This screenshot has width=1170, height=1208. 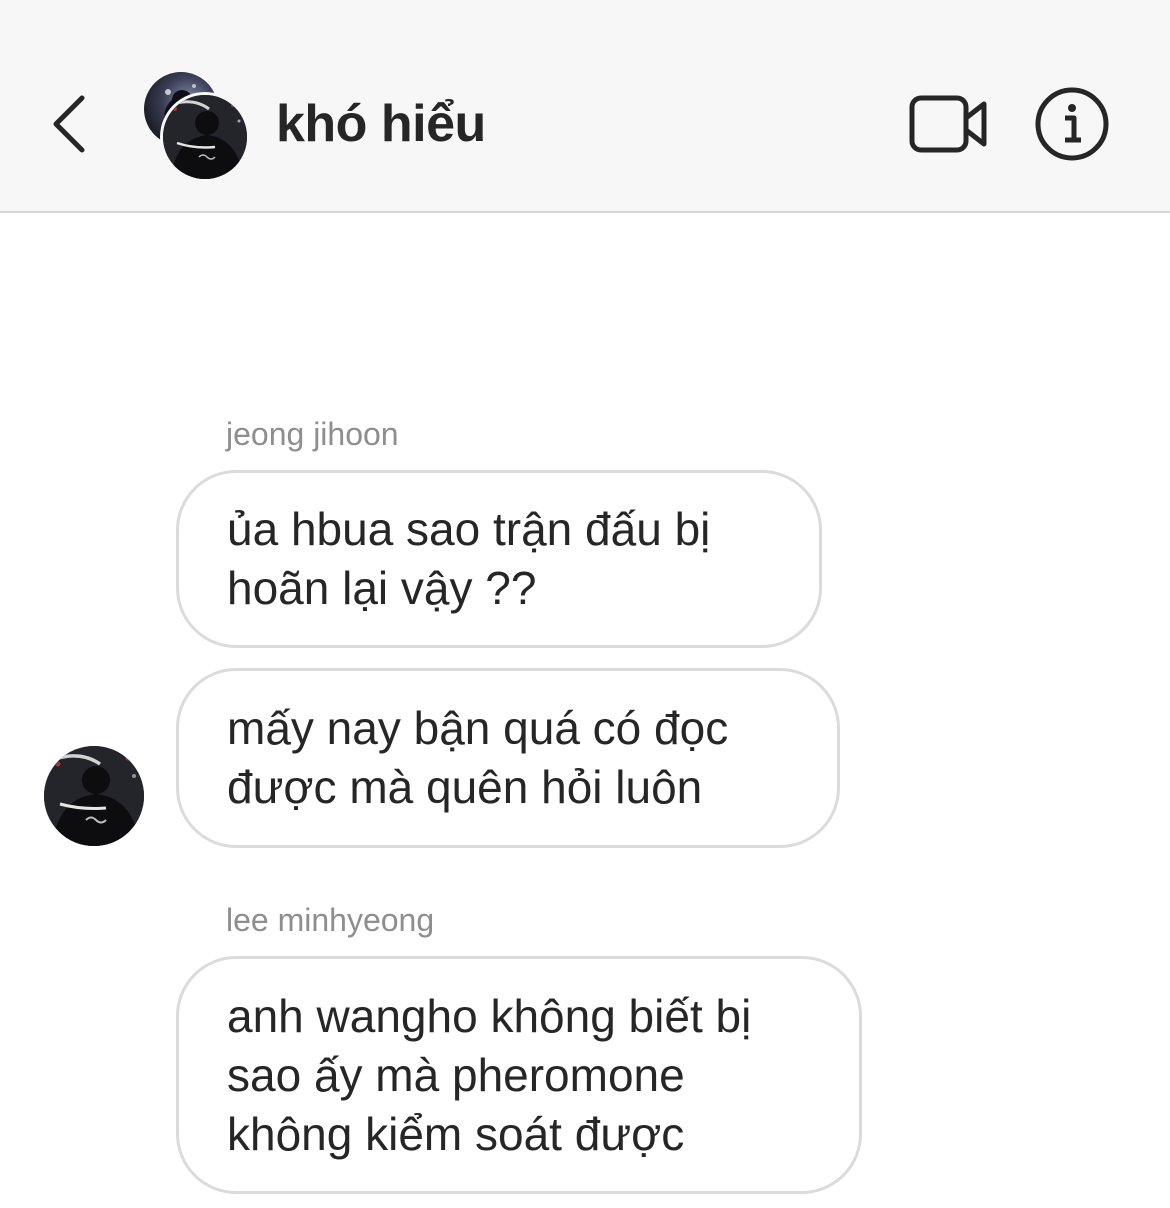 What do you see at coordinates (330, 920) in the screenshot?
I see `sender-name: lee minhyeong` at bounding box center [330, 920].